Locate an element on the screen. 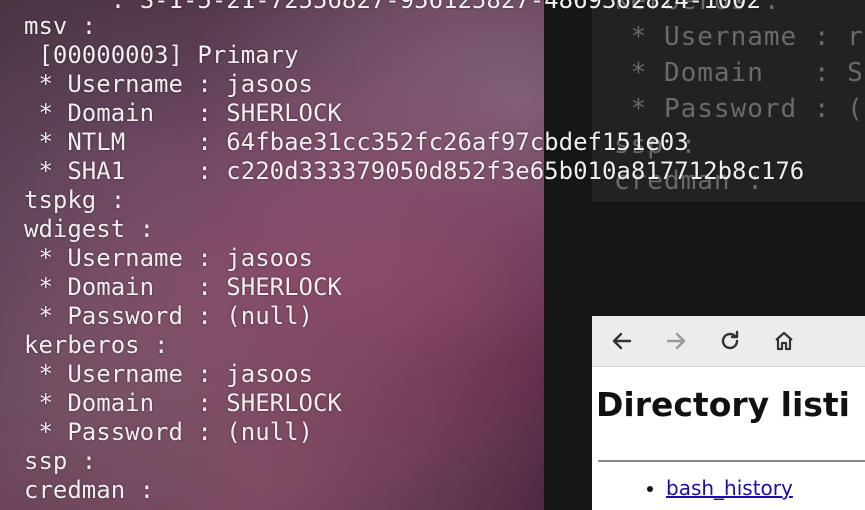  terminal-line: kerberos : is located at coordinates (96, 345).